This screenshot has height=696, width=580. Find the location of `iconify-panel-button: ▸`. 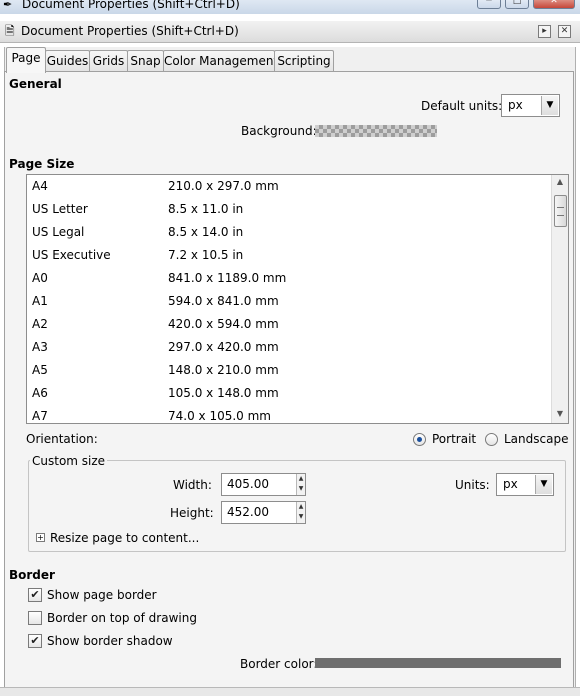

iconify-panel-button: ▸ is located at coordinates (544, 31).